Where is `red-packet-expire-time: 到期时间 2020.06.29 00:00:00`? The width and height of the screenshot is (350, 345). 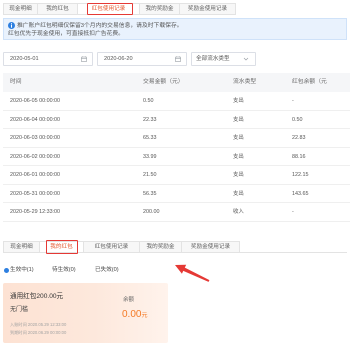
red-packet-expire-time: 到期时间 2020.06.29 00:00:00 is located at coordinates (38, 332).